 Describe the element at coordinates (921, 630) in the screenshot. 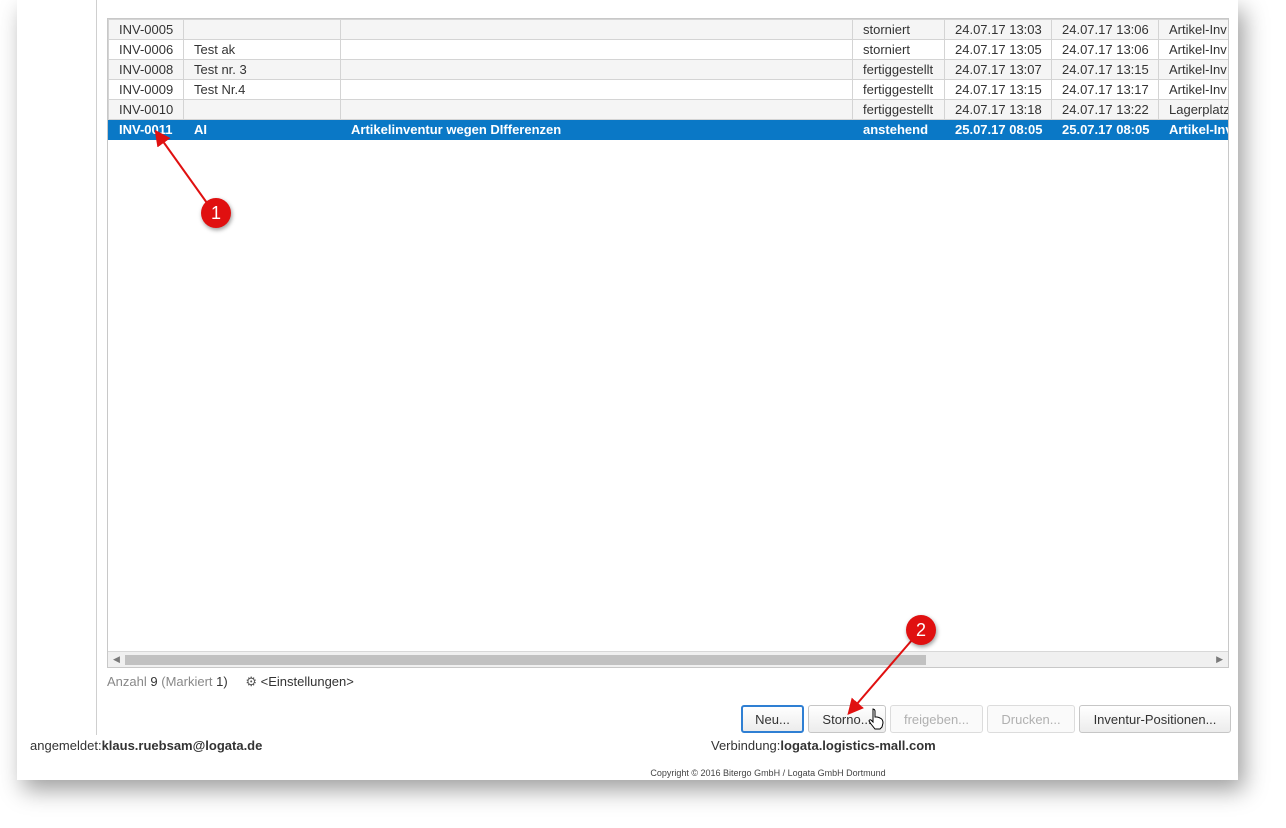

I see `annotation-marker-2: 2` at that location.